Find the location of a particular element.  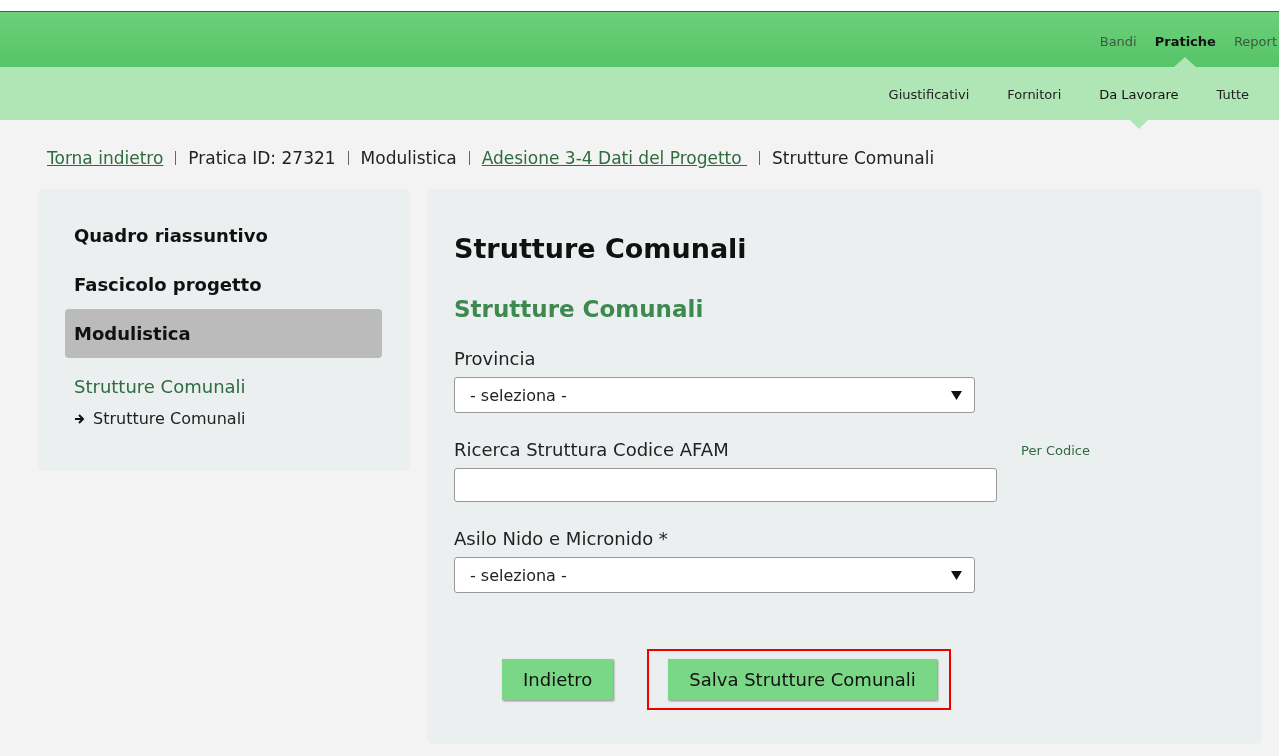

top-nav-link: Report is located at coordinates (1255, 40).